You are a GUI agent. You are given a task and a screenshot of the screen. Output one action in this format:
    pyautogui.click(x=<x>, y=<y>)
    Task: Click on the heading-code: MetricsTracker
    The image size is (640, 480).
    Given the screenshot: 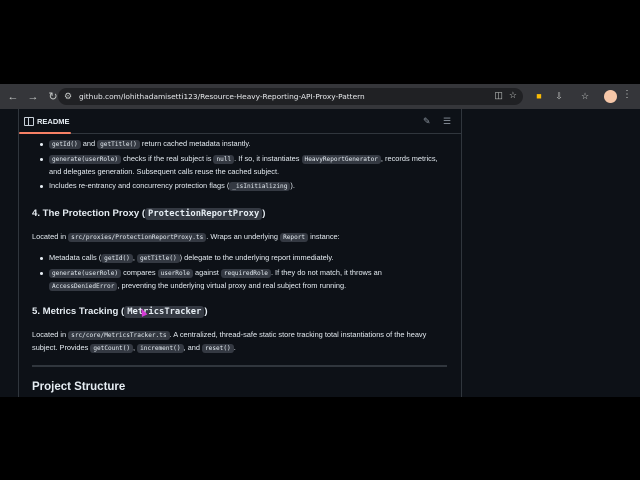 What is the action you would take?
    pyautogui.click(x=164, y=312)
    